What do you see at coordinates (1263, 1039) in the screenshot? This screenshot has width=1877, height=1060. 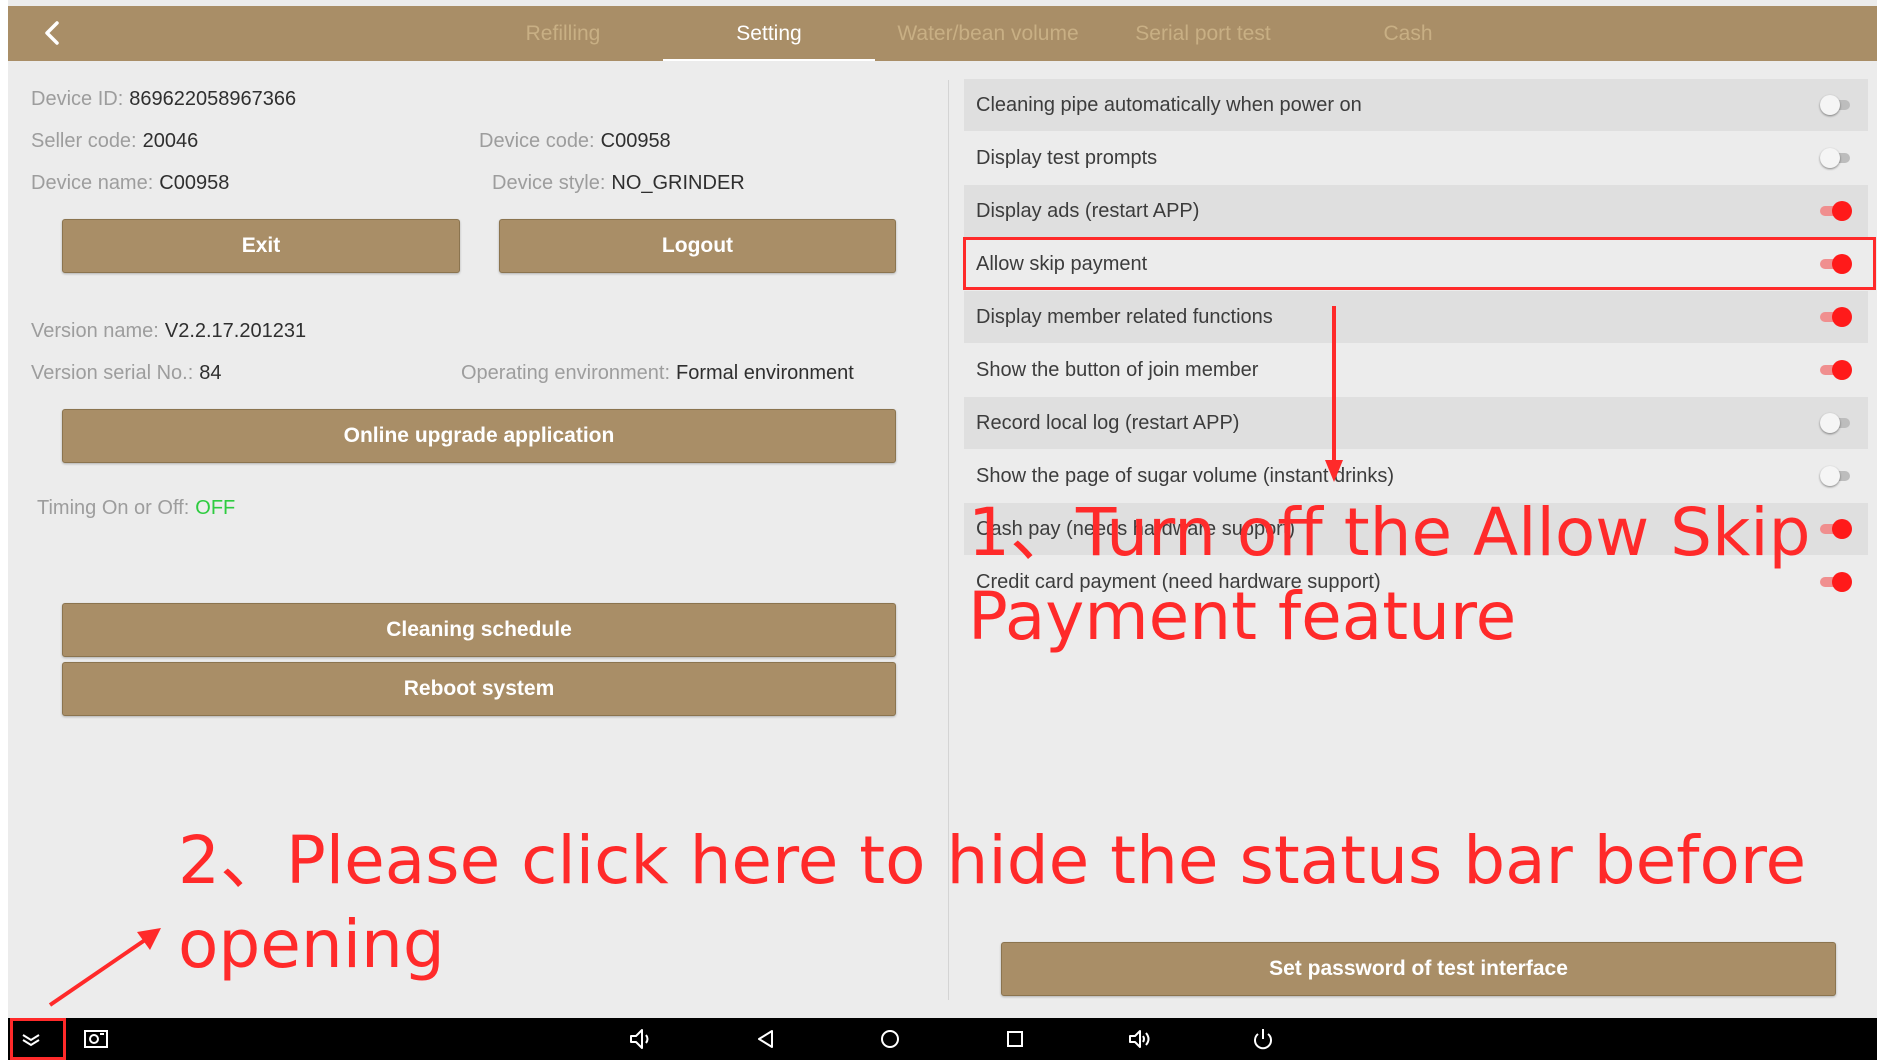 I see `power-icon` at bounding box center [1263, 1039].